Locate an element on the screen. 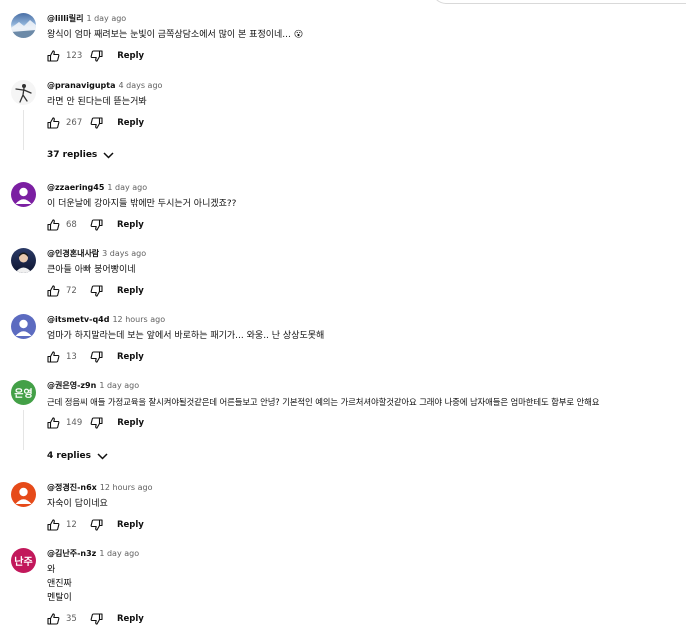  comment-text-line: 앤진짜 is located at coordinates (59, 584).